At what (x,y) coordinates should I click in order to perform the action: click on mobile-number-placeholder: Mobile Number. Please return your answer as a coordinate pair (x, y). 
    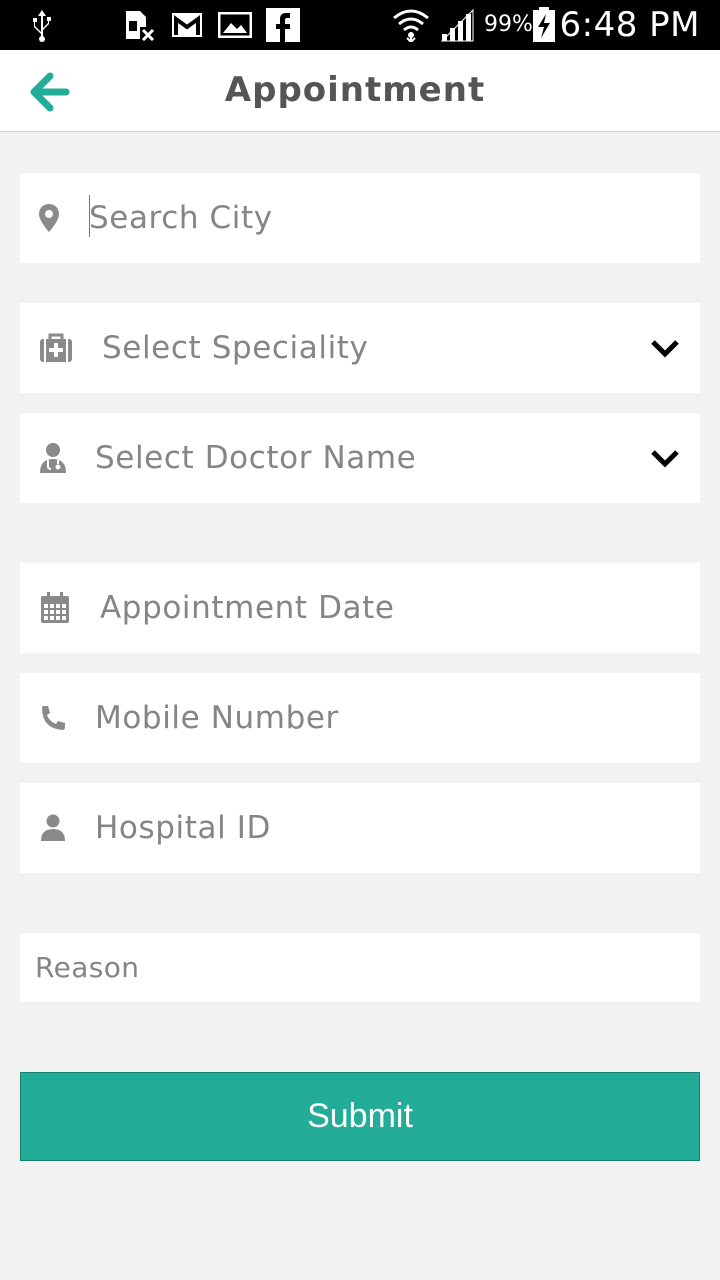
    Looking at the image, I should click on (217, 718).